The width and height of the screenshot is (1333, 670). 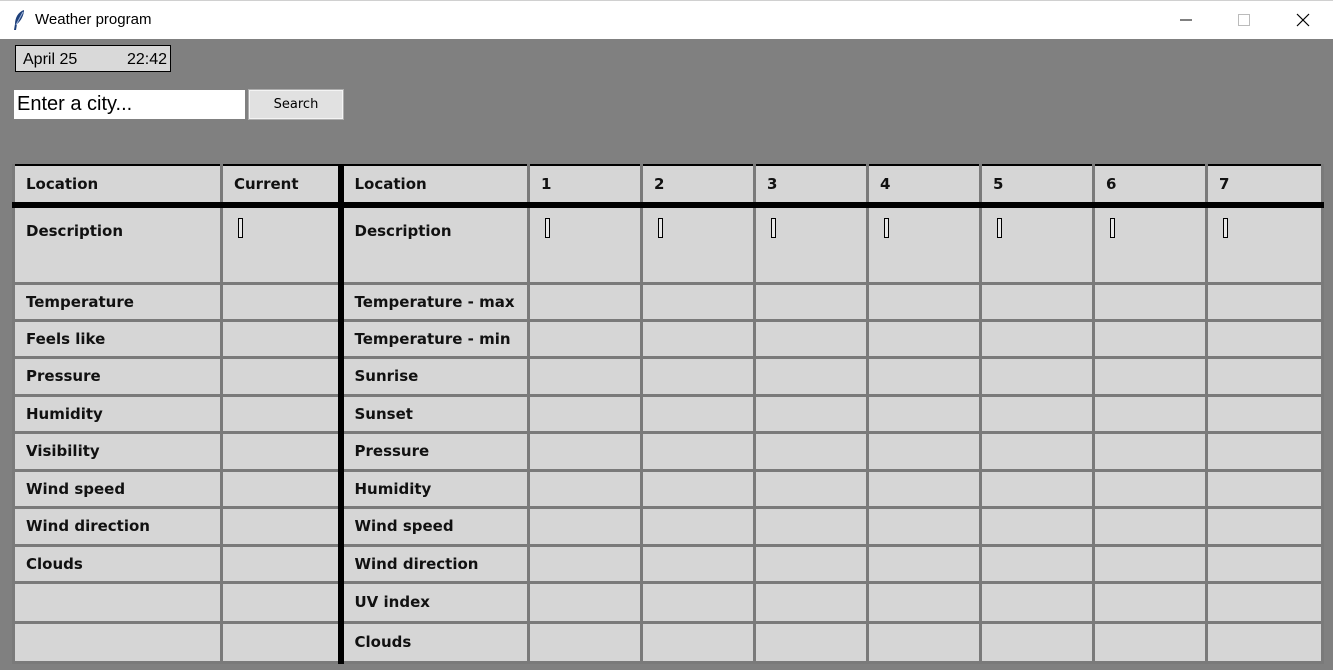 I want to click on current-row-label: Wind speed, so click(x=117, y=488).